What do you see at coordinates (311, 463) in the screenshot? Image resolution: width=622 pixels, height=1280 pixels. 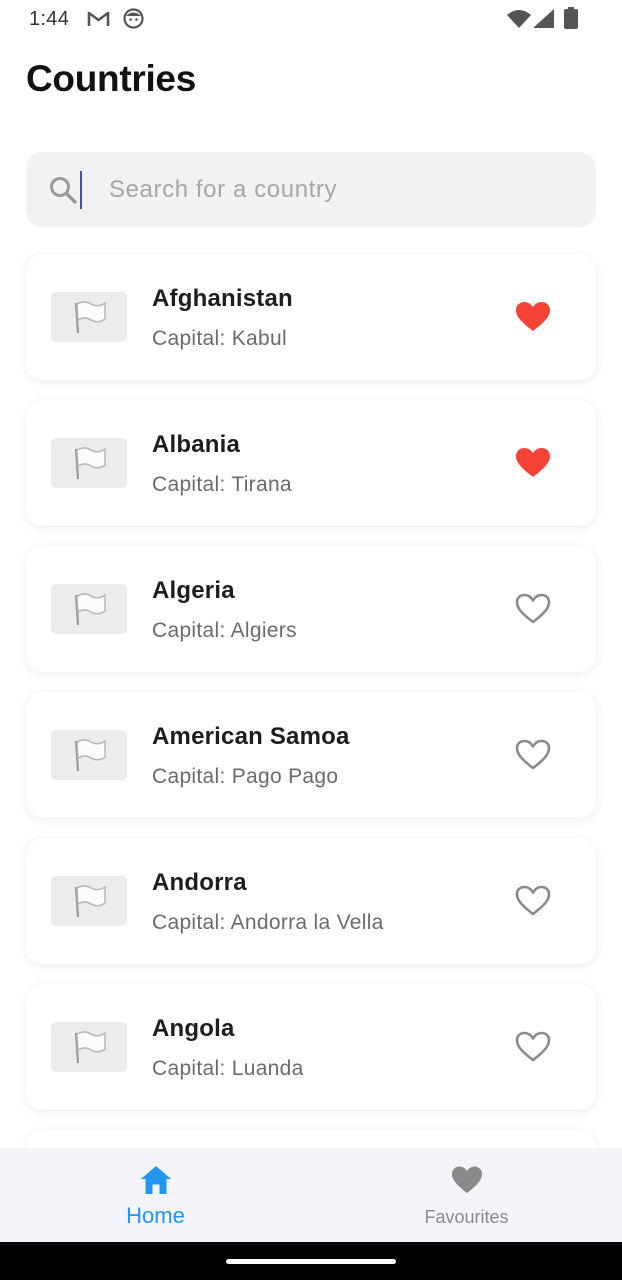 I see `country-card-albania: Albania Capital: Tirana` at bounding box center [311, 463].